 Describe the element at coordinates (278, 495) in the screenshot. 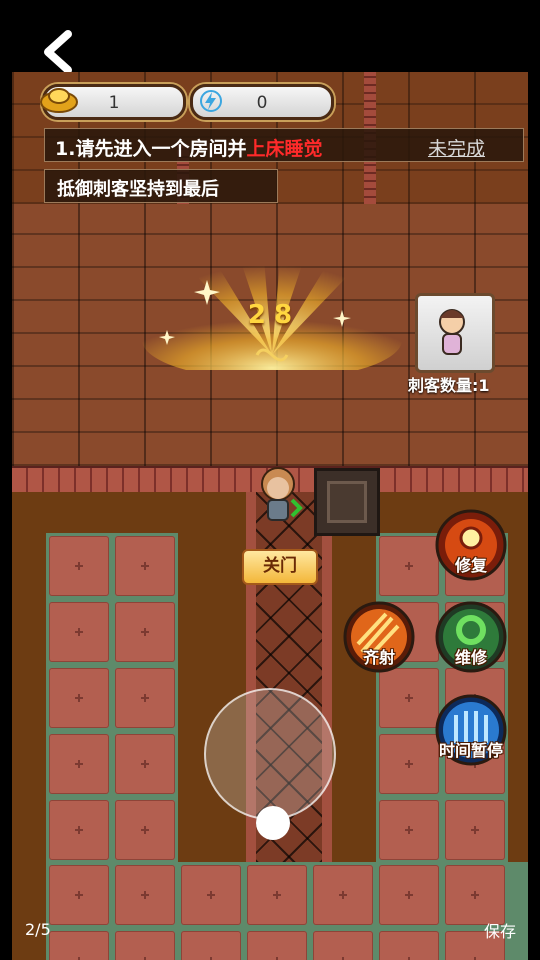

I see `player-character-icon` at that location.